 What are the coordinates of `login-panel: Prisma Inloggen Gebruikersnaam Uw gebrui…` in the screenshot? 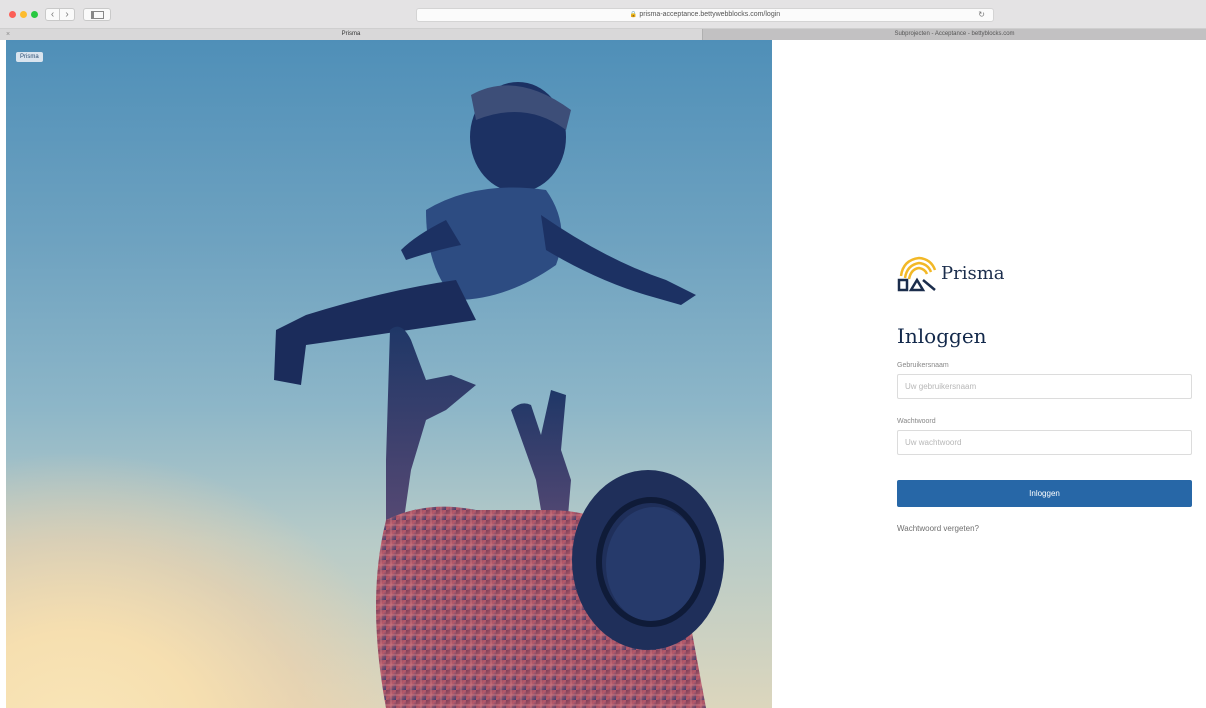 It's located at (1045, 391).